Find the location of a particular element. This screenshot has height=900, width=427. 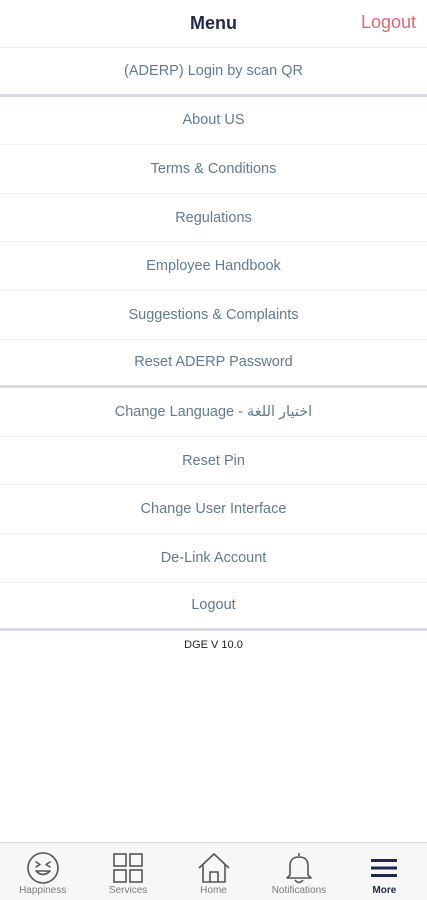

smiley-icon is located at coordinates (42, 868).